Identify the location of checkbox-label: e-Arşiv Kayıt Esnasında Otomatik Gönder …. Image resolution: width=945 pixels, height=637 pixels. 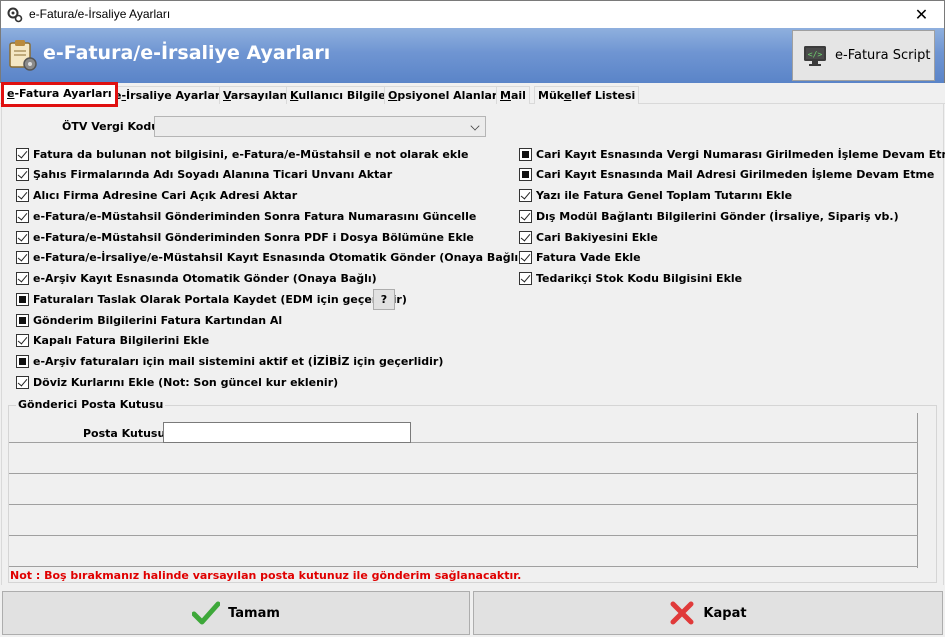
(205, 278).